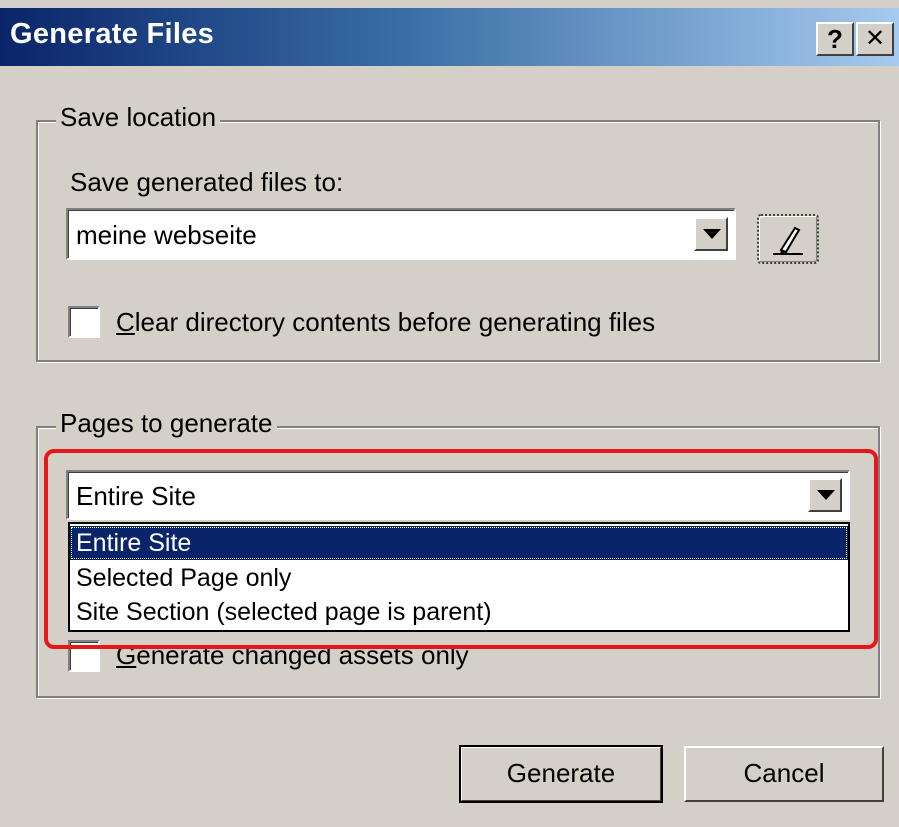 This screenshot has width=899, height=827. Describe the element at coordinates (784, 774) in the screenshot. I see `cancel-button: Cancel` at that location.